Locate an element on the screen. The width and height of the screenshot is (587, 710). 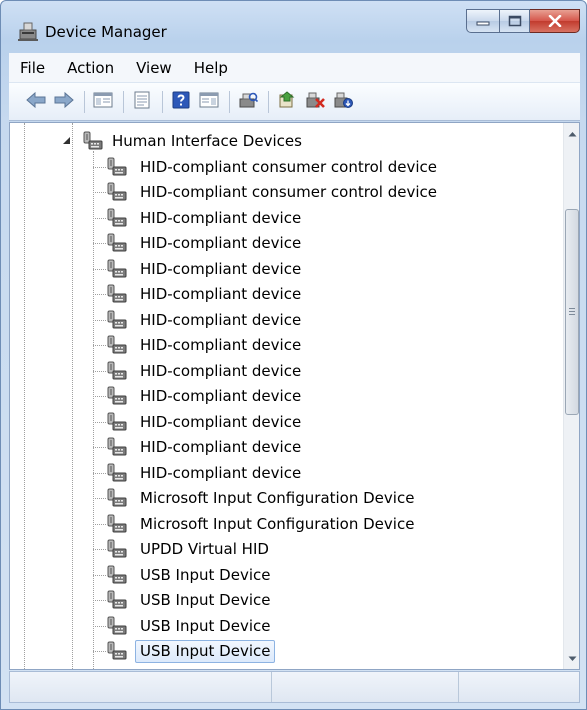
toolbar-action-pane-button is located at coordinates (209, 102).